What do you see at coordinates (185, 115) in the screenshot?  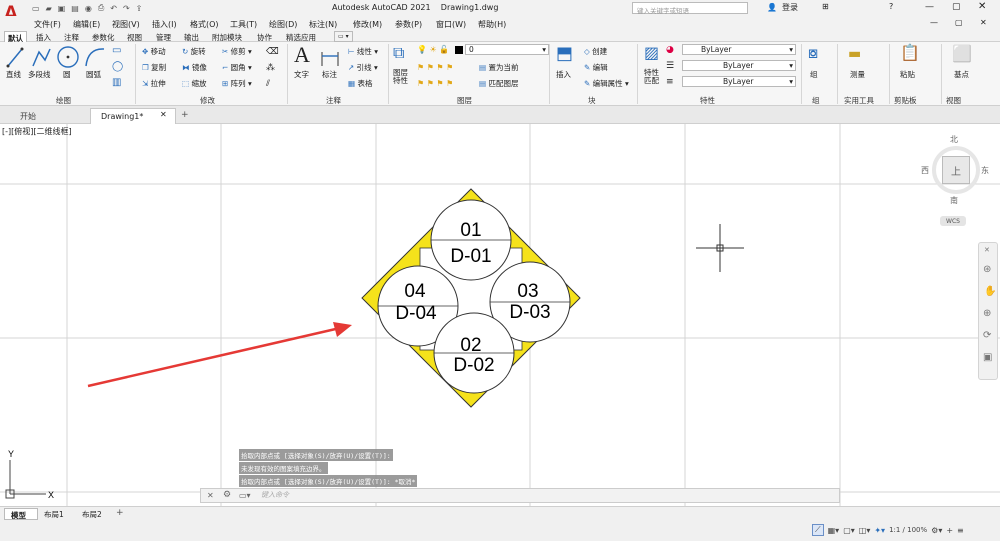 I see `new-tab-icon: +` at bounding box center [185, 115].